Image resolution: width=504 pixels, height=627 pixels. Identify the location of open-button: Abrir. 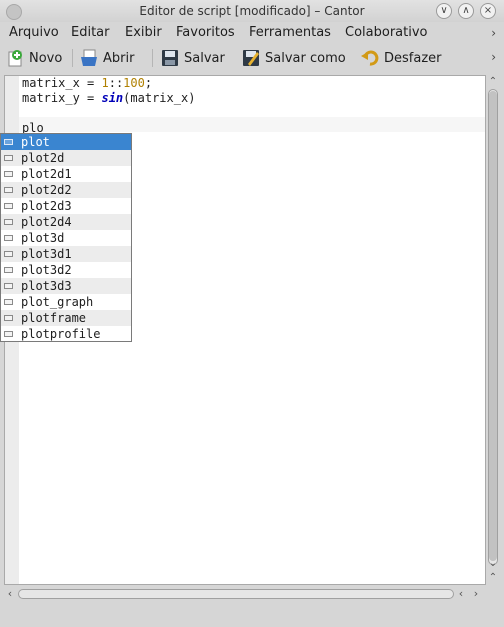
(107, 58).